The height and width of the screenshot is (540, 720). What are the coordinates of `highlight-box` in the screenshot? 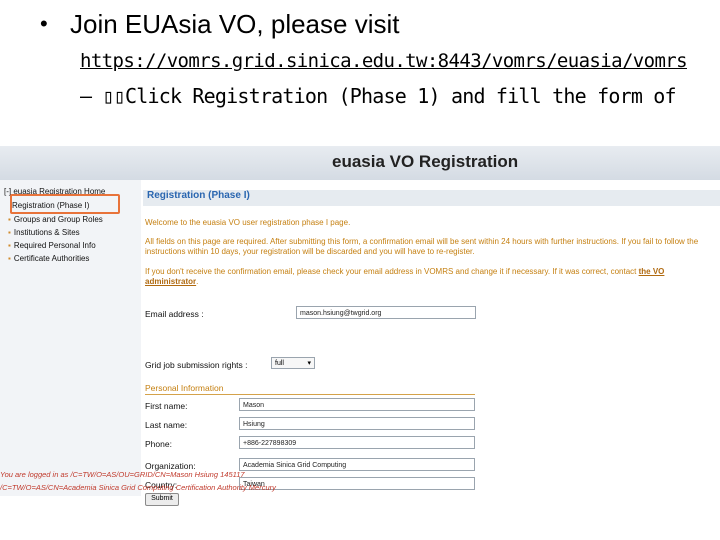 It's located at (65, 204).